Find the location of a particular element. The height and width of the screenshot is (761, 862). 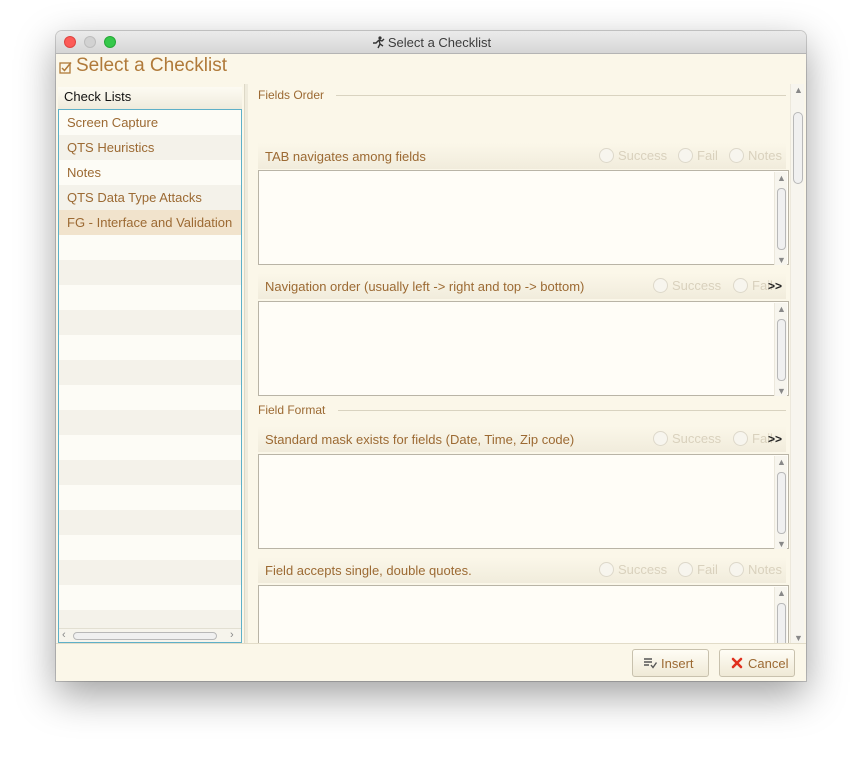

insert-label: Insert is located at coordinates (677, 663).